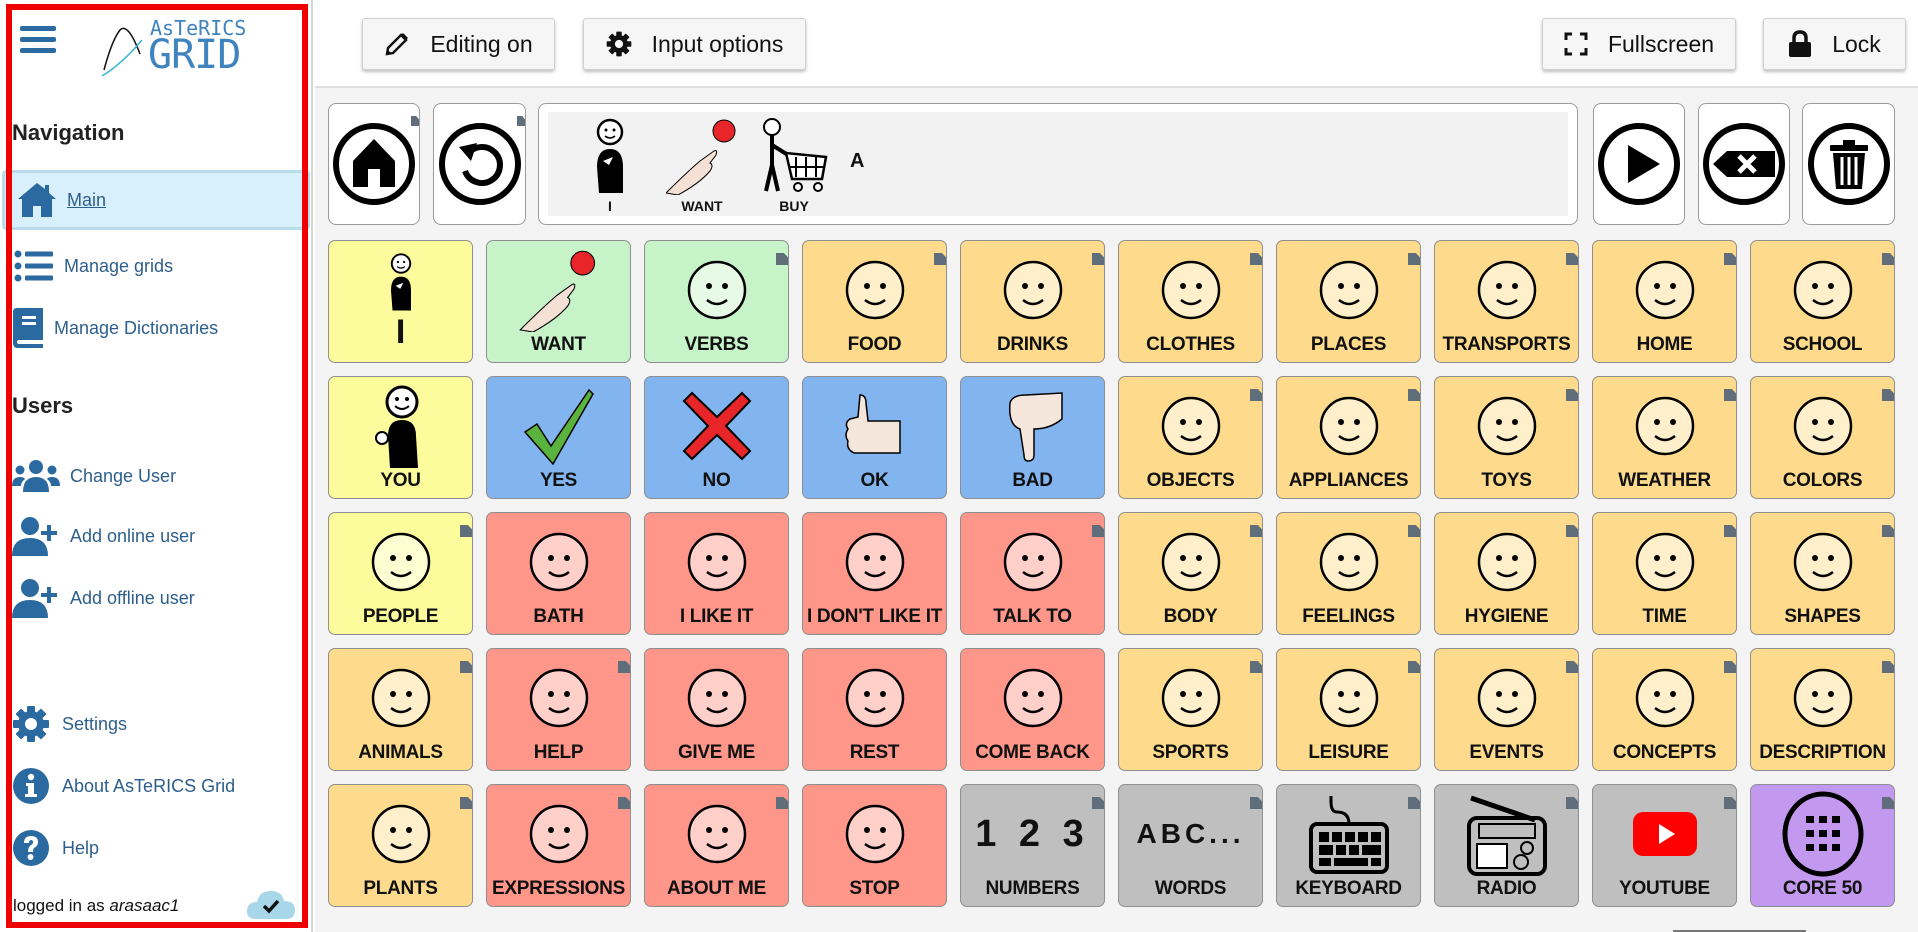  I want to click on app-logo: AsTeRICS GRID, so click(178, 47).